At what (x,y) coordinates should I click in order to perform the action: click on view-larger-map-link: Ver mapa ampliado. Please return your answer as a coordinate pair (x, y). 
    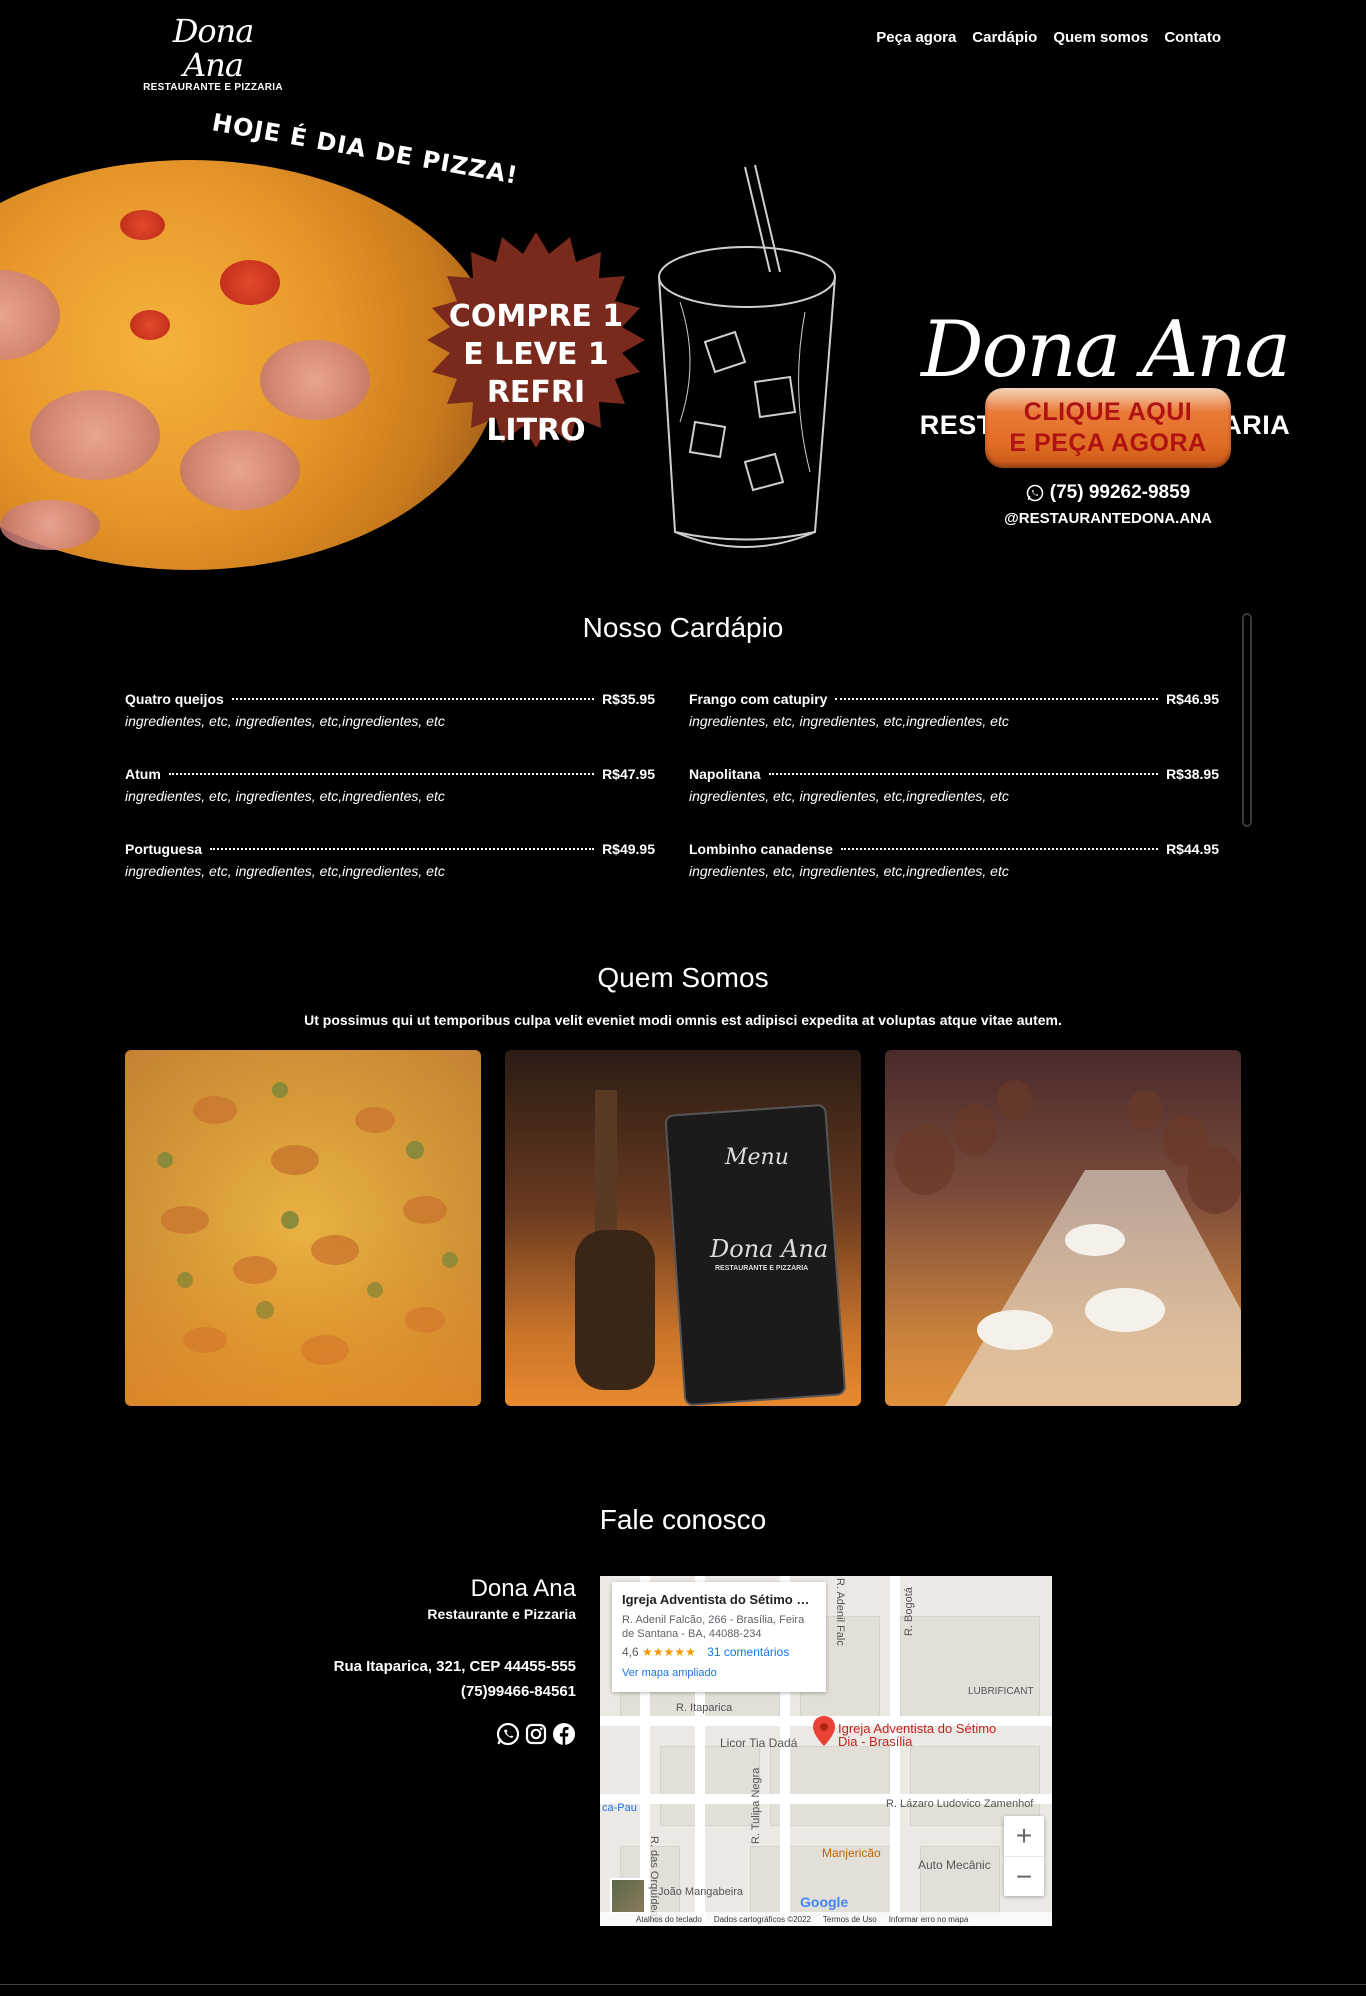
    Looking at the image, I should click on (719, 1673).